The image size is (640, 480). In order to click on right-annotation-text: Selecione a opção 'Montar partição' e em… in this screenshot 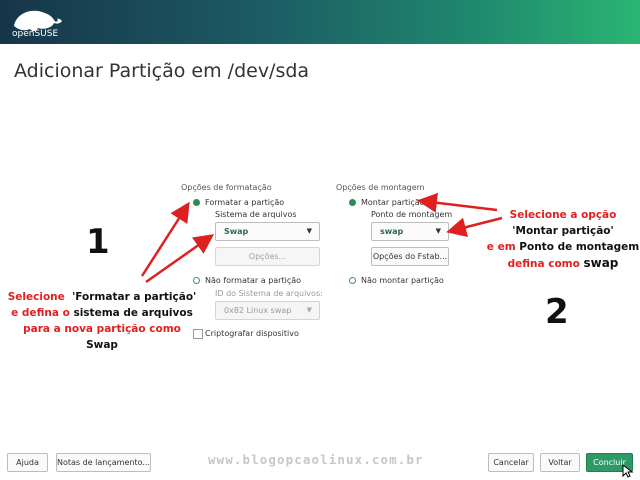, I will do `click(563, 239)`.